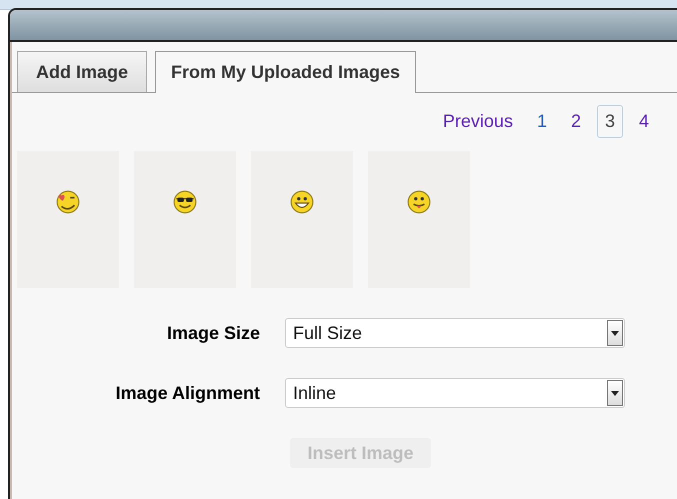  Describe the element at coordinates (213, 333) in the screenshot. I see `field-label: Image Size` at that location.